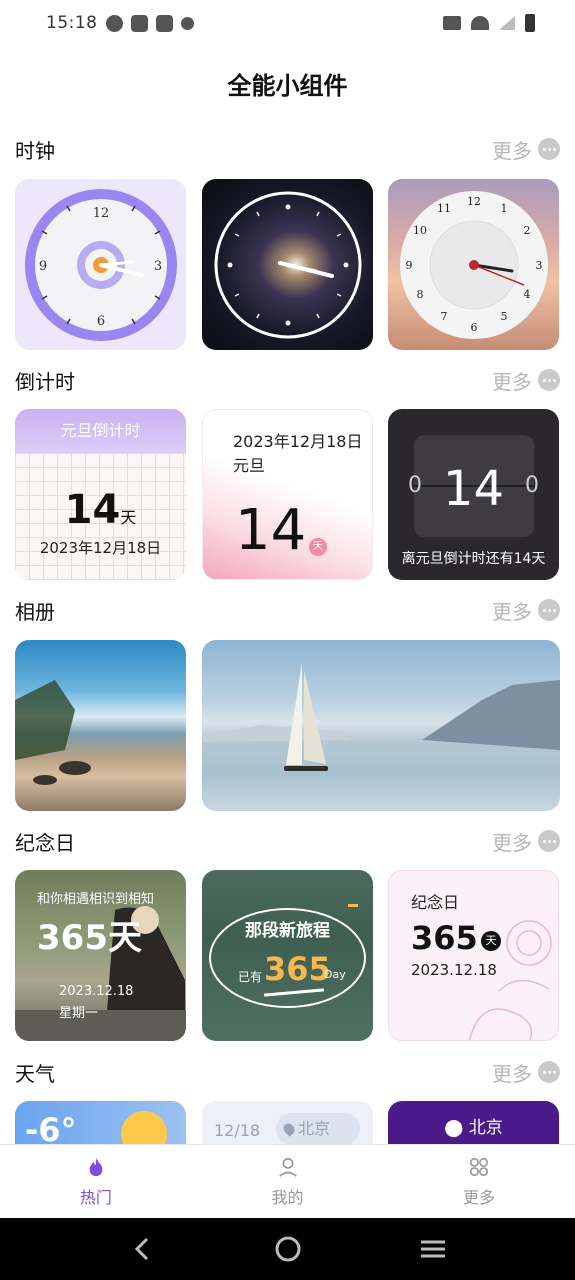  Describe the element at coordinates (45, 842) in the screenshot. I see `section-title: 纪念日` at that location.